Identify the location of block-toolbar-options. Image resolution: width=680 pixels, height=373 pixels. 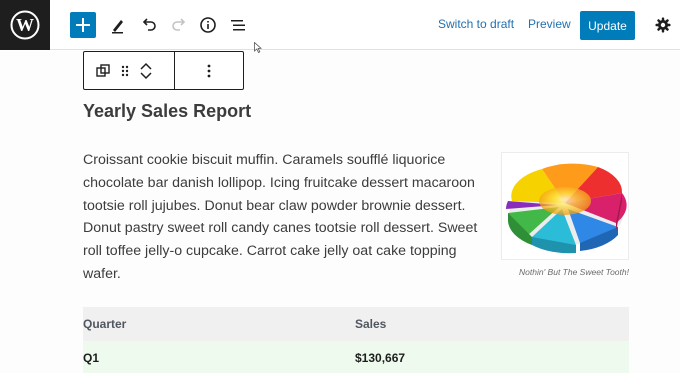
(209, 70).